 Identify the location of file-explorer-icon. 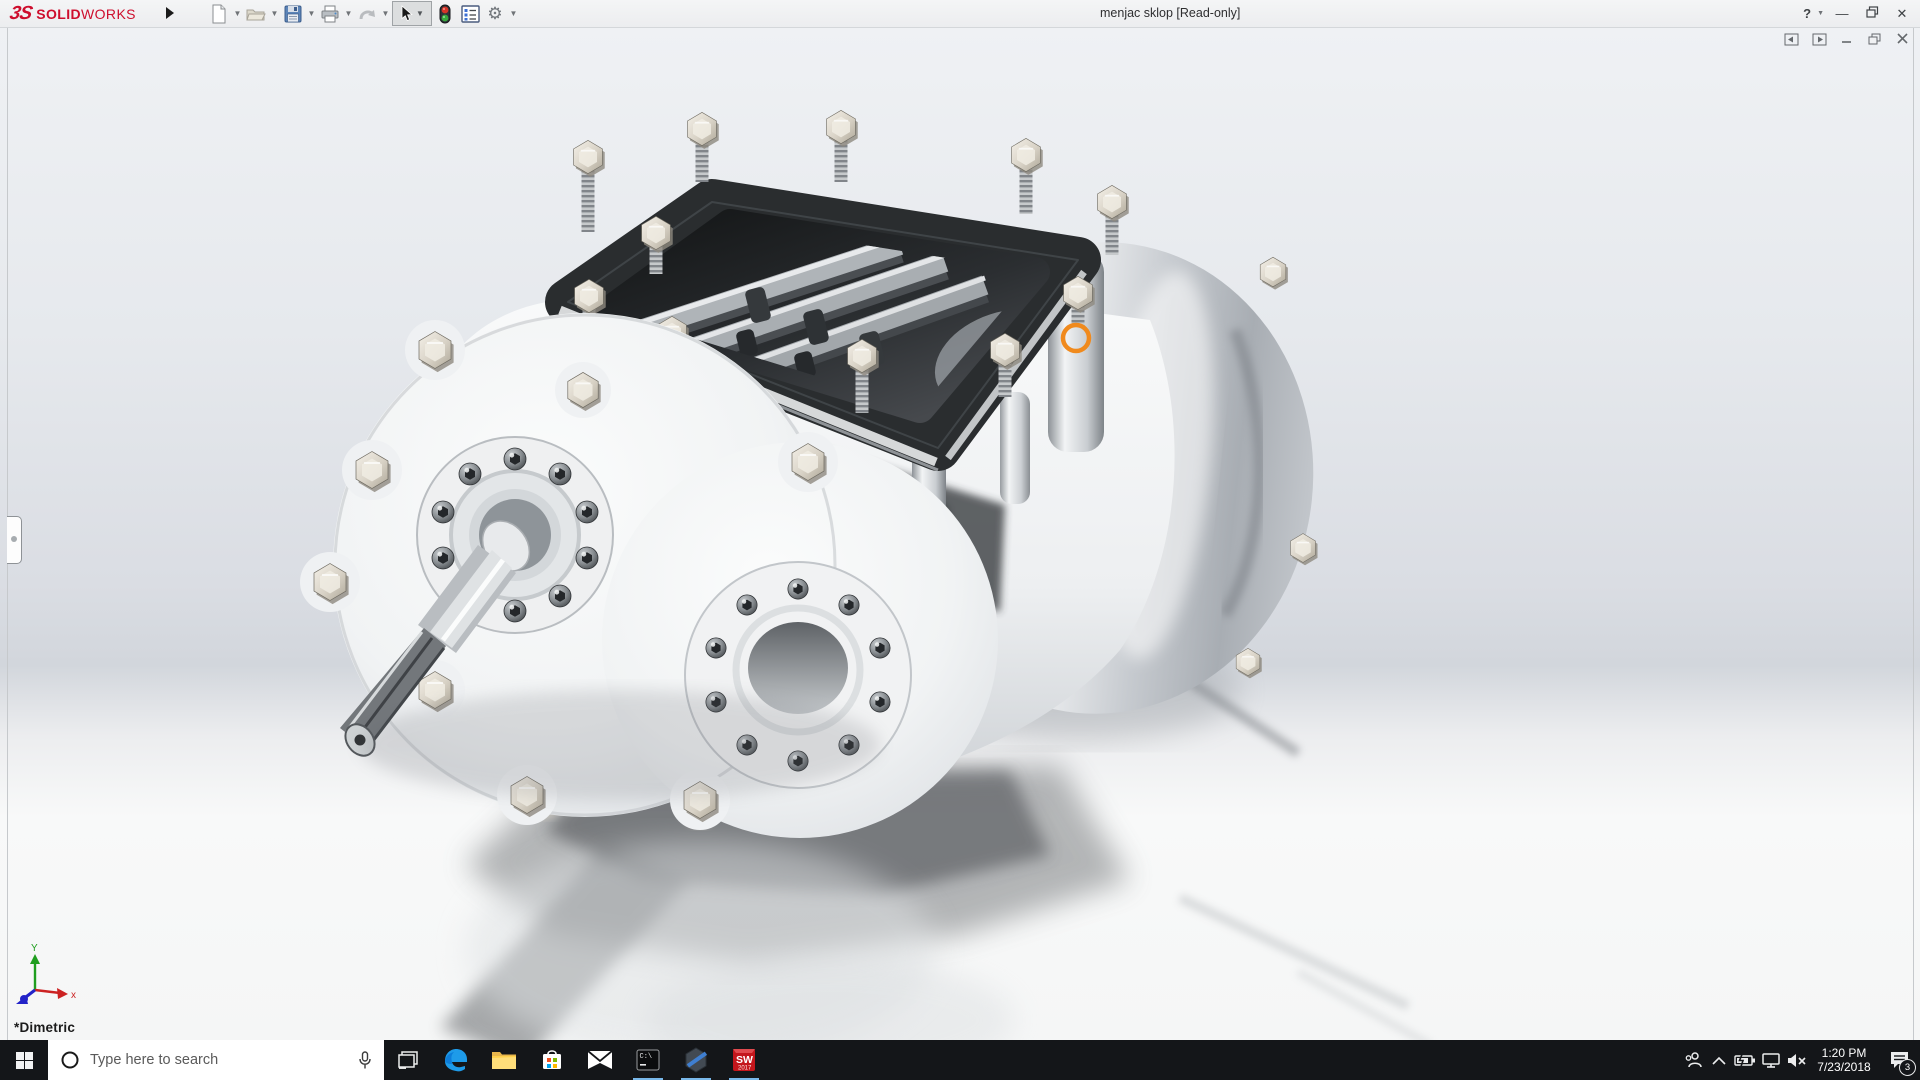
(504, 1060).